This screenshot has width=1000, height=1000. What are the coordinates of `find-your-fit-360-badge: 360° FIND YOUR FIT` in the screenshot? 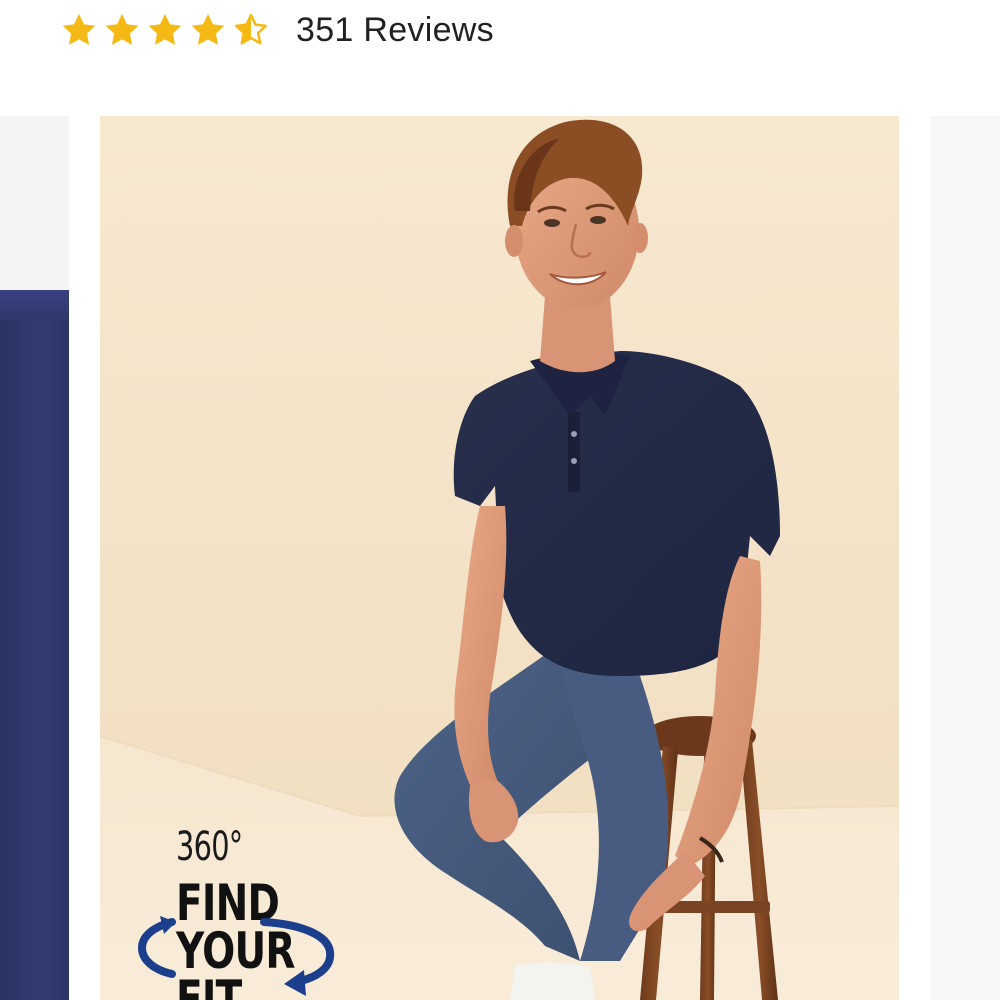 It's located at (241, 912).